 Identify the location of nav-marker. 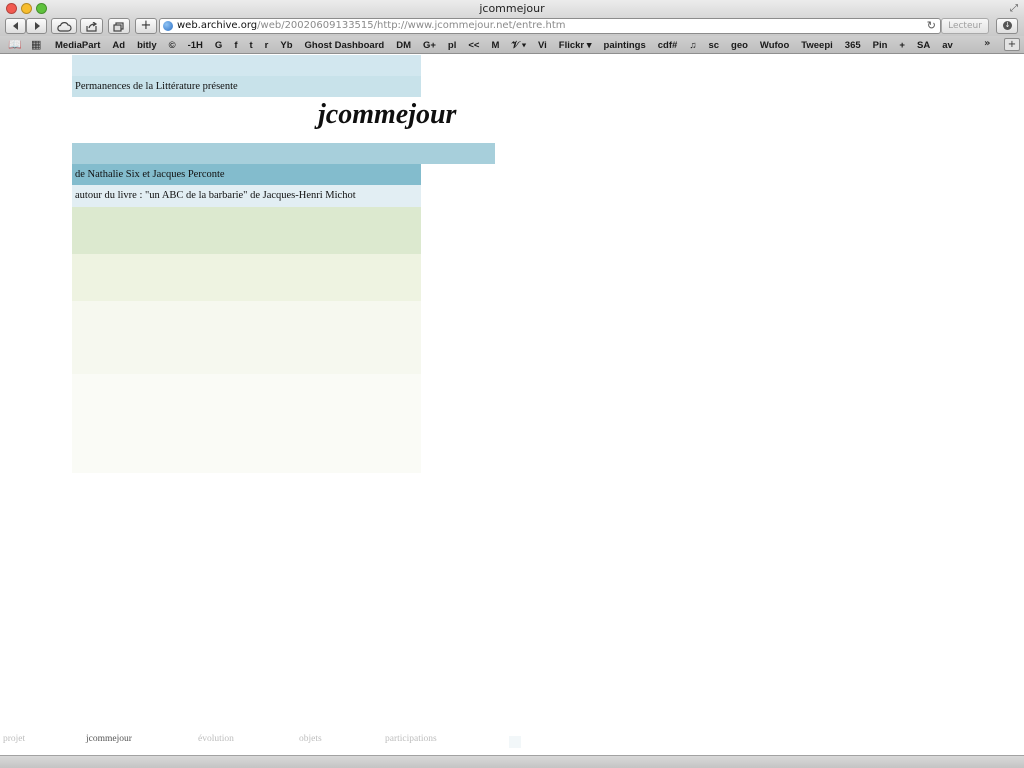
(515, 742).